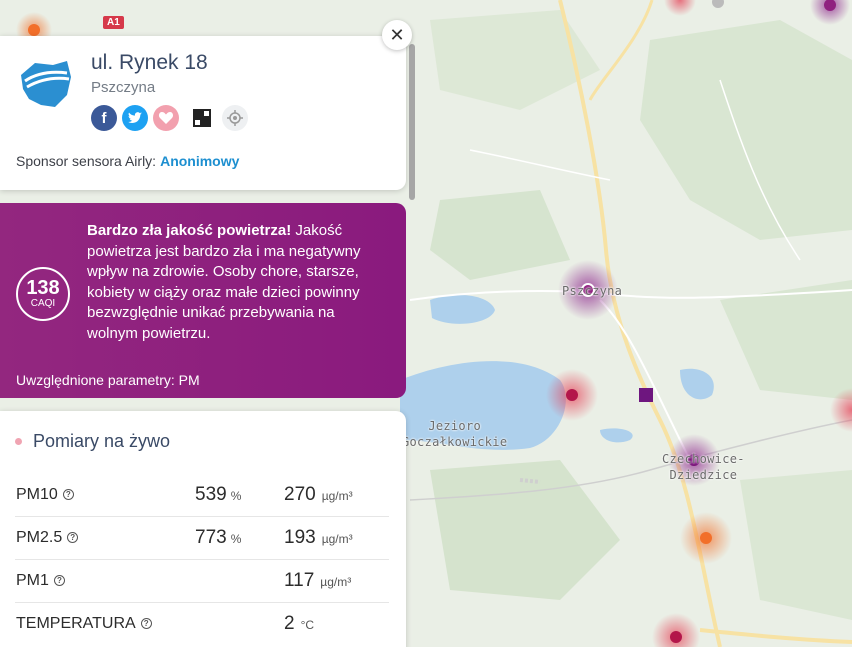  What do you see at coordinates (218, 494) in the screenshot?
I see `measurement-percent: 539%` at bounding box center [218, 494].